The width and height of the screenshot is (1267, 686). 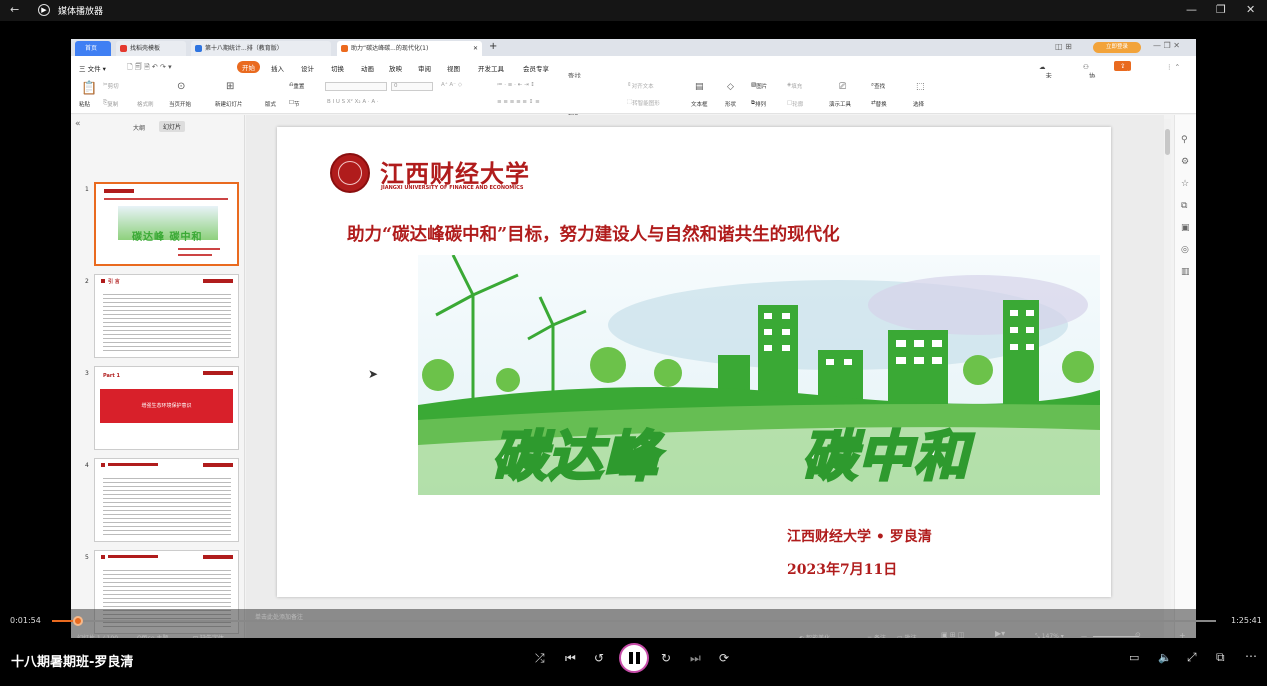 I want to click on present-tools-icon: ⎚, so click(x=842, y=87).